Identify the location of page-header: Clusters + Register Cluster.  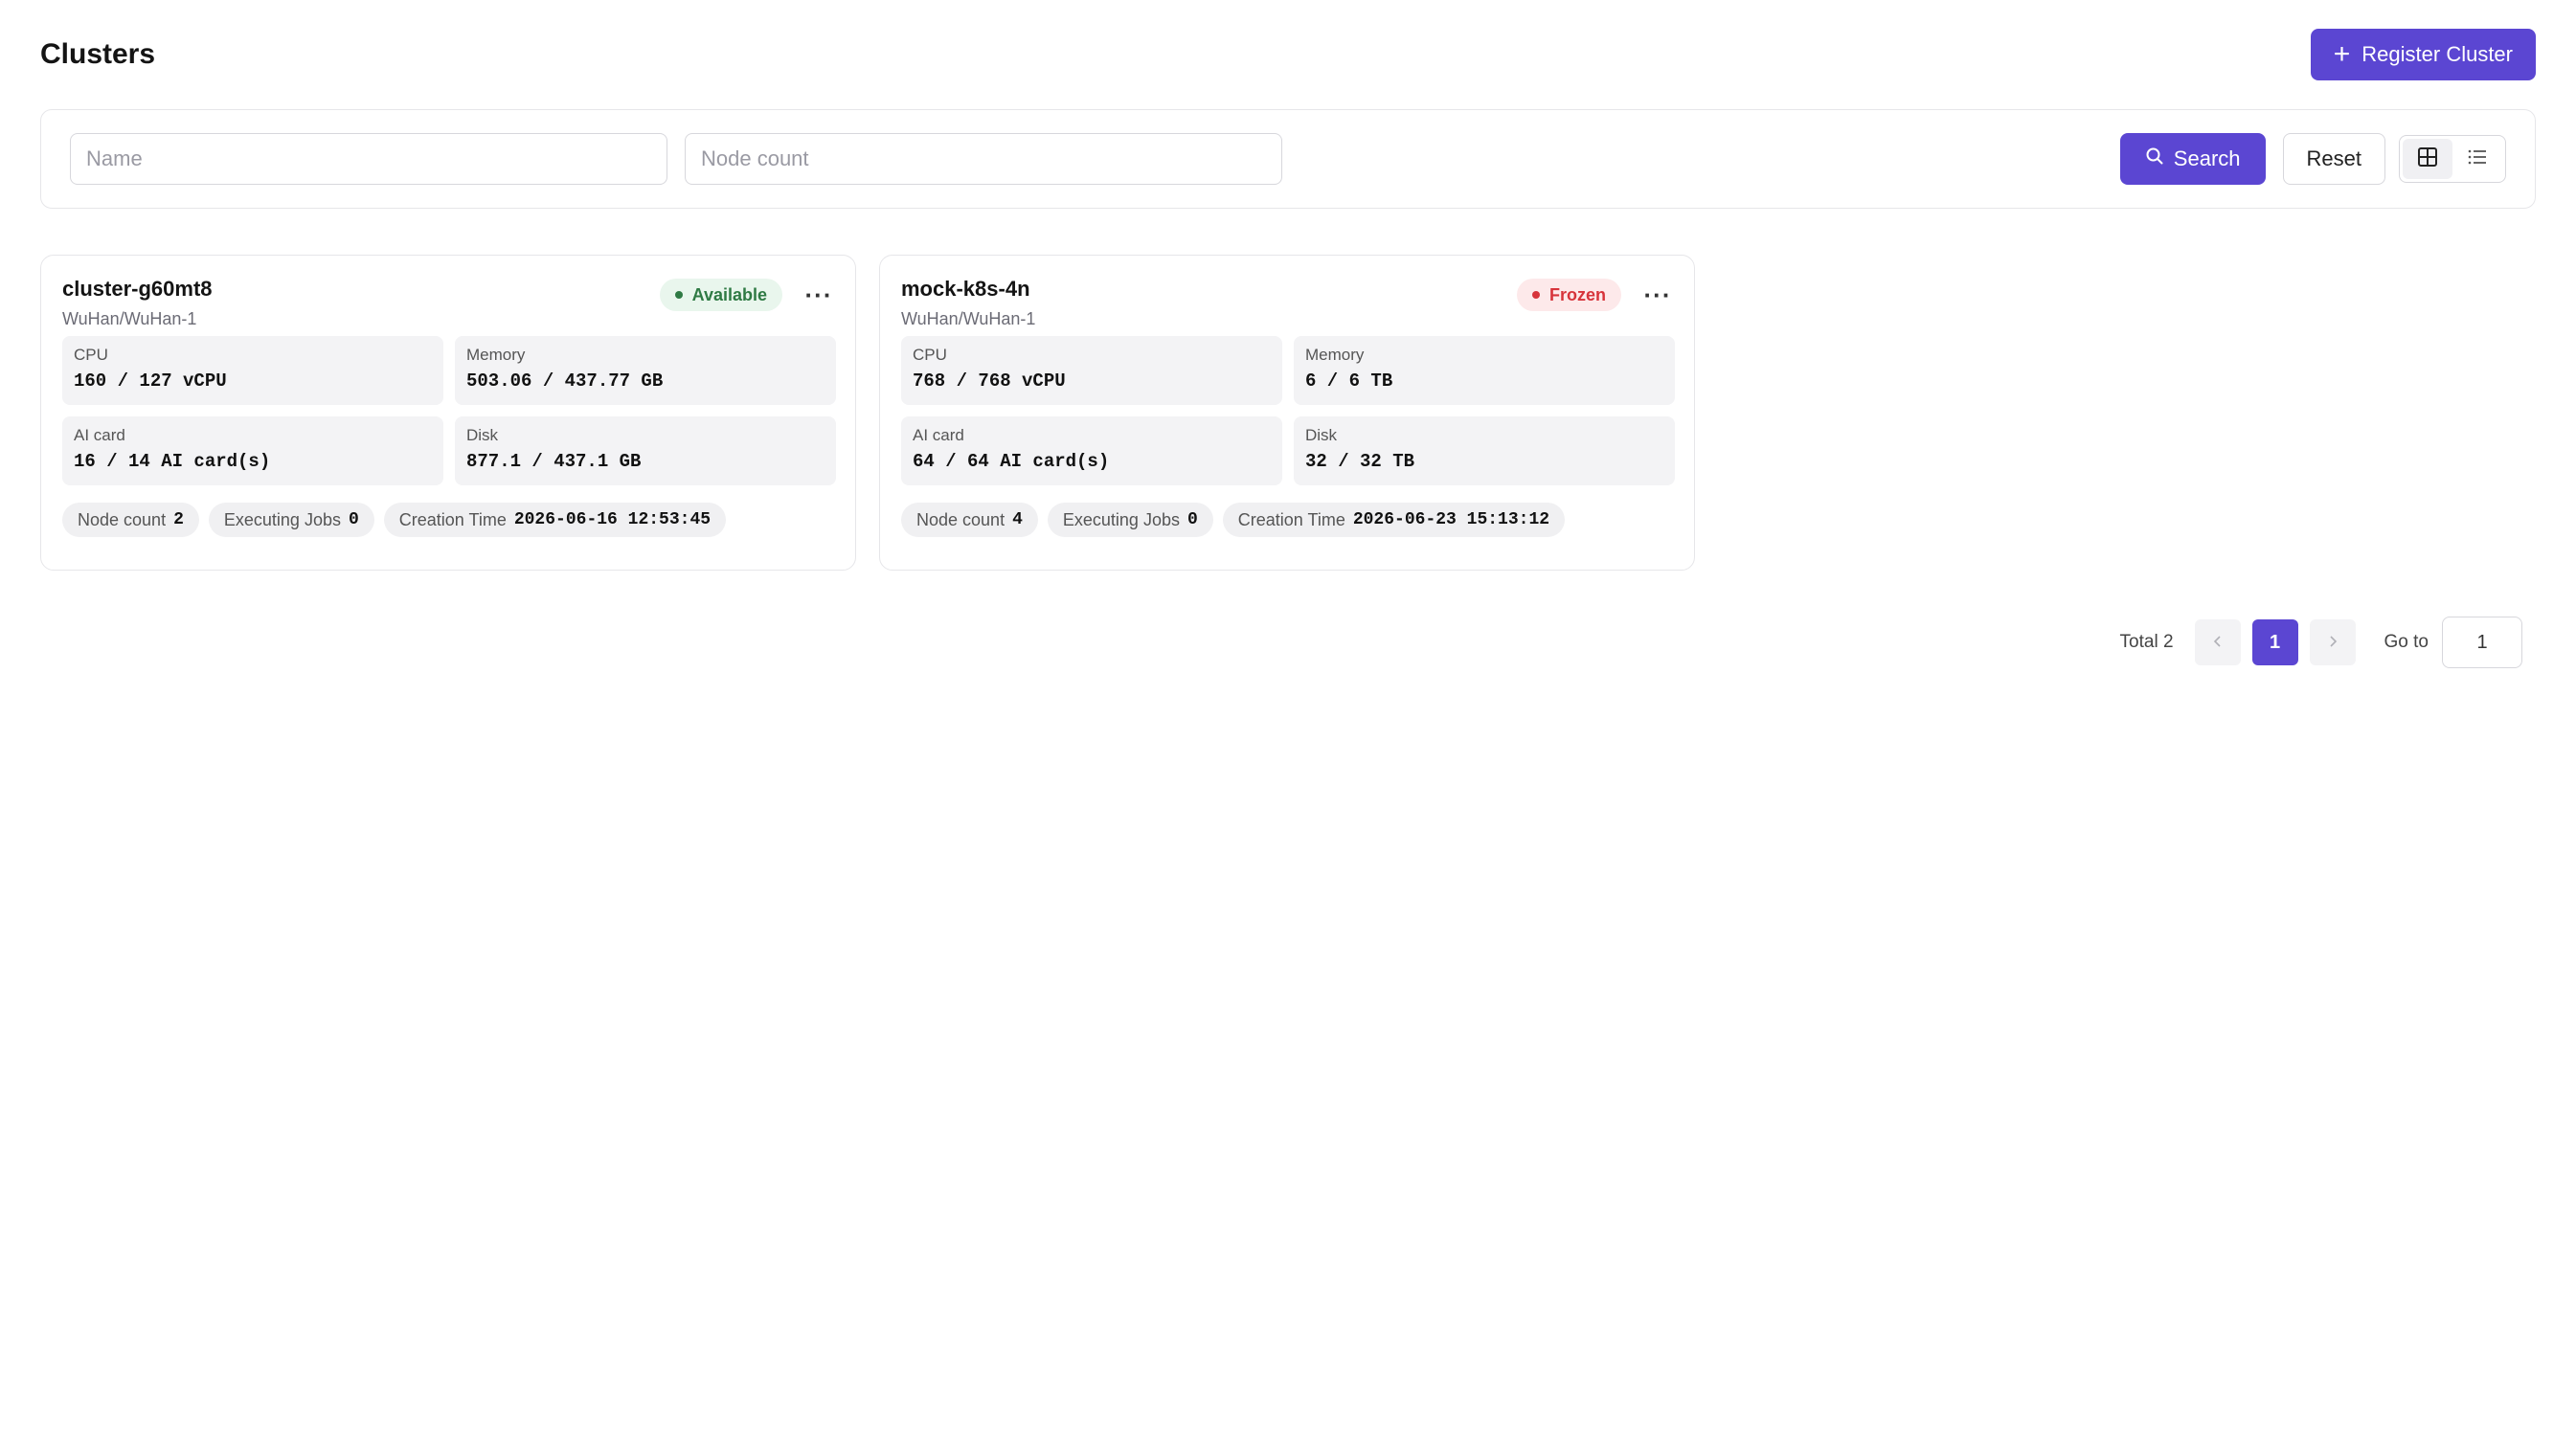
(1288, 54).